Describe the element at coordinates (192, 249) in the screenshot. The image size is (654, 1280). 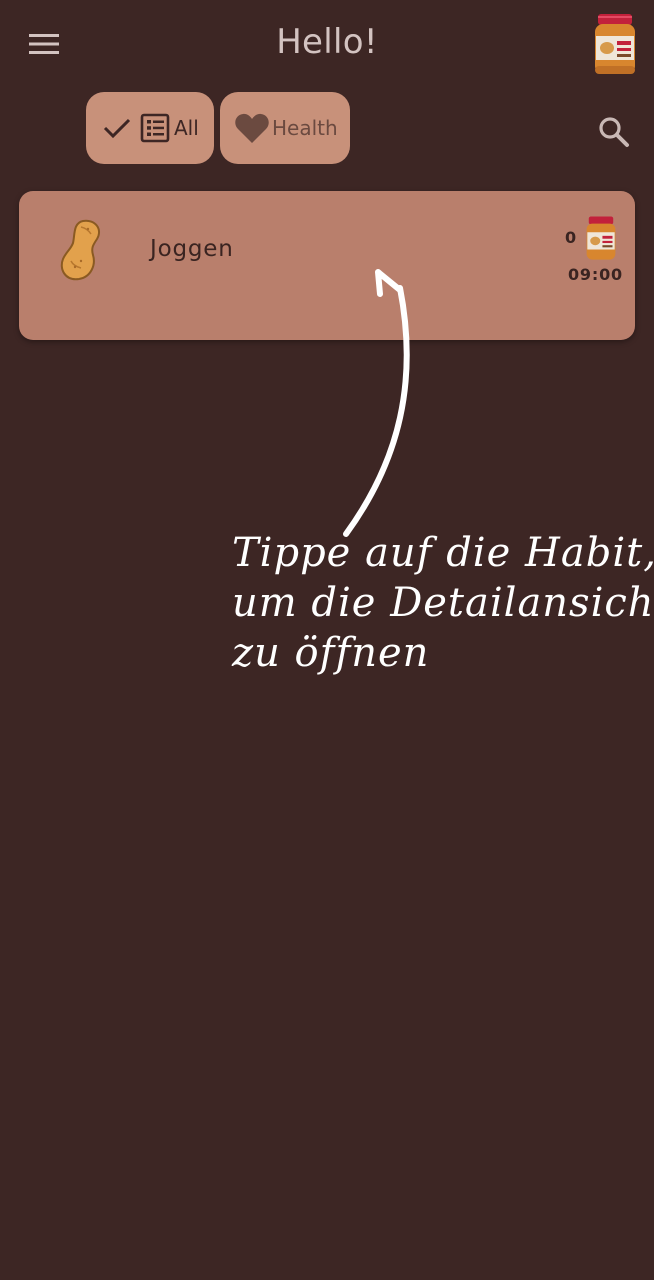
I see `habit-name: Joggen` at that location.